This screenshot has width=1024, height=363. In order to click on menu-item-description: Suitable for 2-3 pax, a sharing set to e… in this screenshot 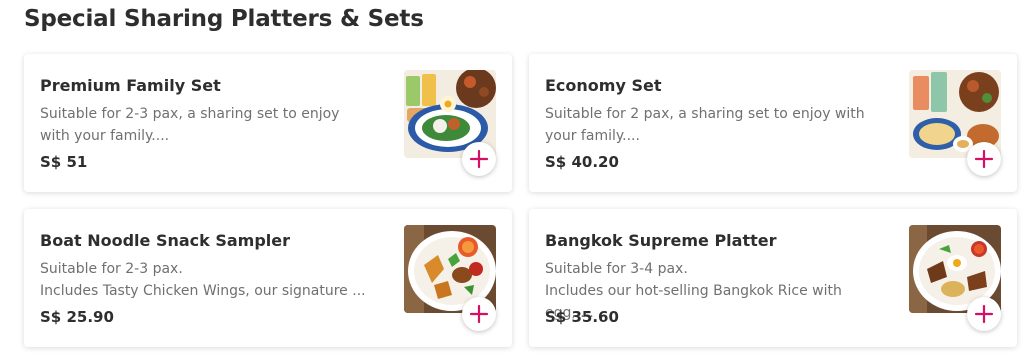, I will do `click(190, 125)`.